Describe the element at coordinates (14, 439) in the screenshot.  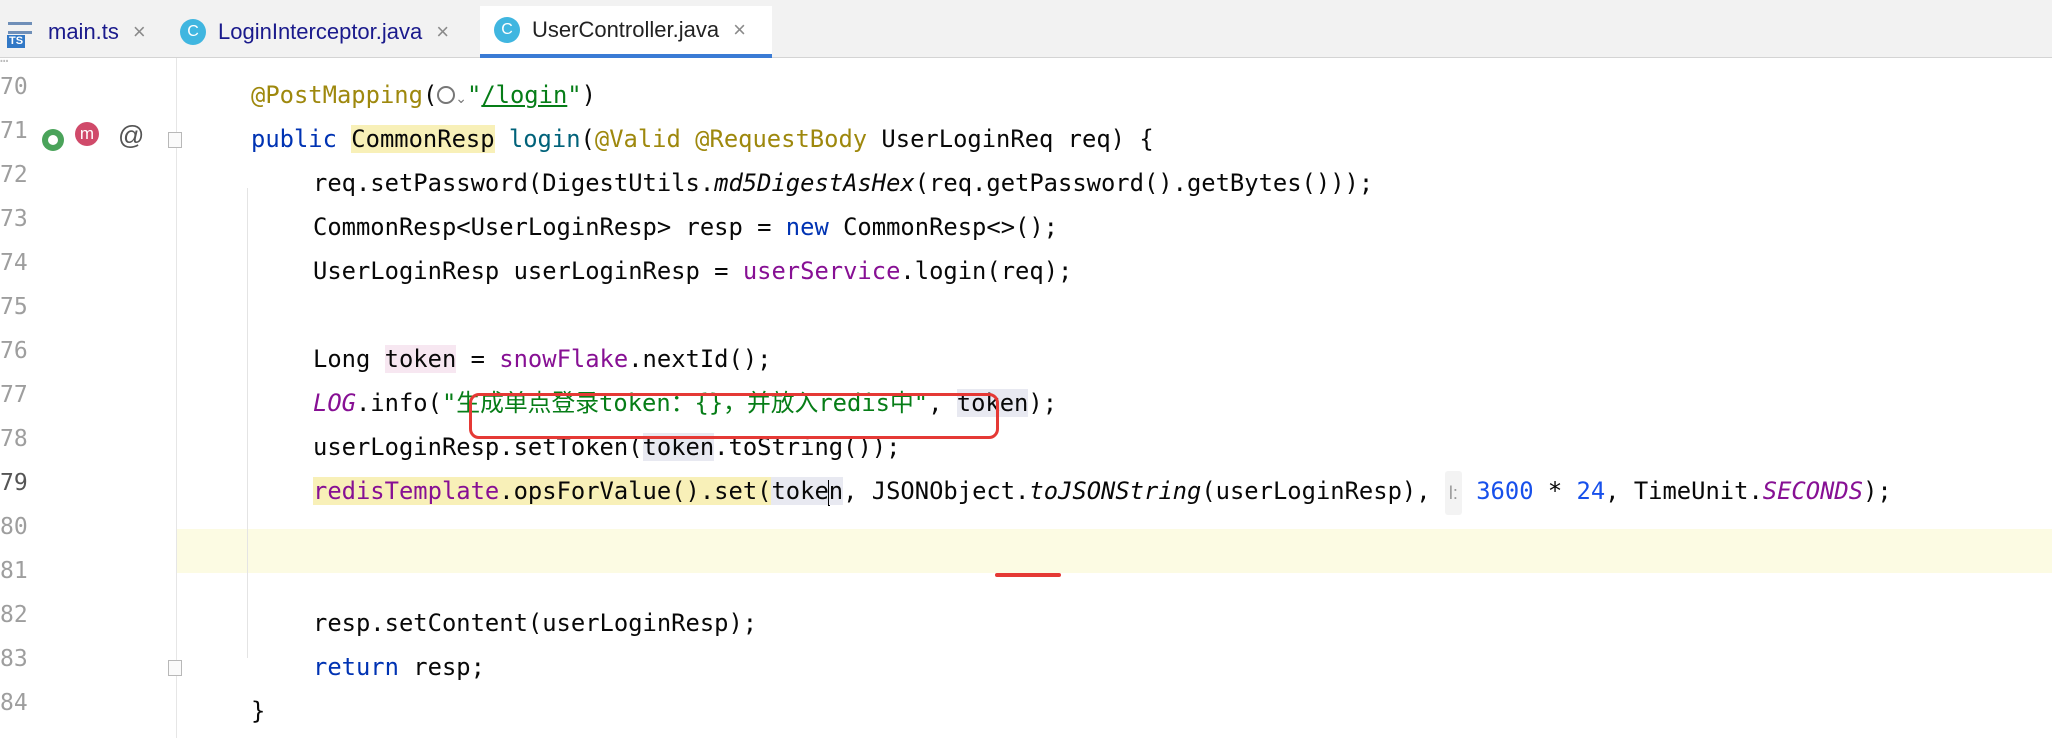
I see `line-number: 78` at that location.